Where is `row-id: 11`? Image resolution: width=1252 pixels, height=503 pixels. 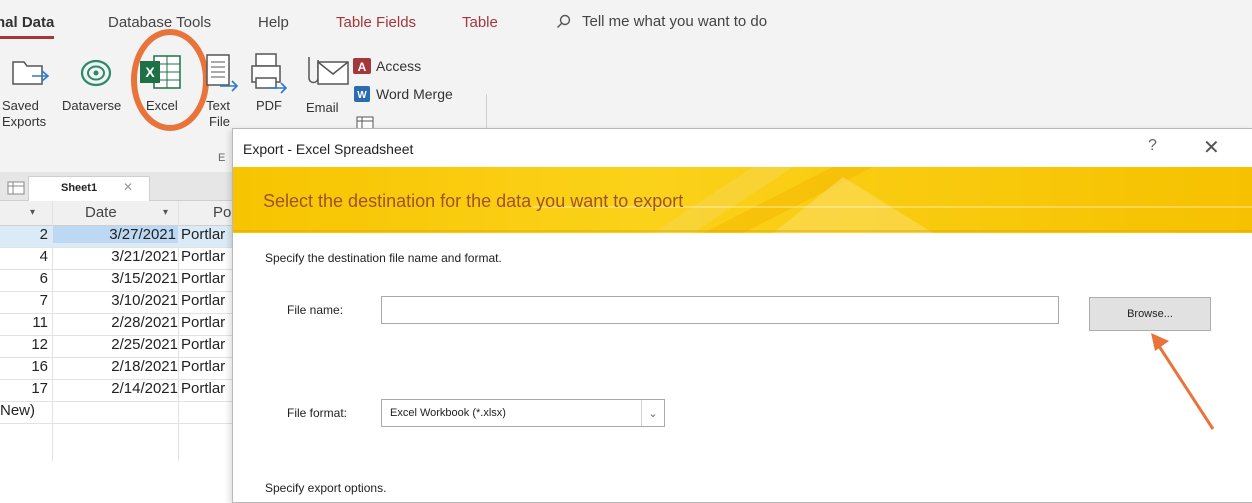 row-id: 11 is located at coordinates (40, 322).